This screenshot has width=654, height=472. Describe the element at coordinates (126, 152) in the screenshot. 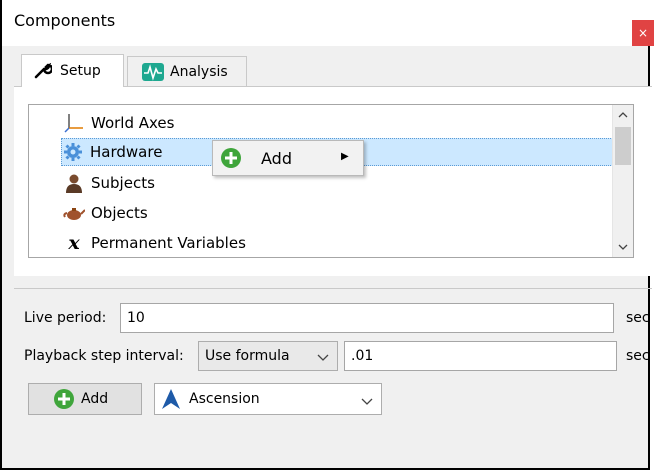

I see `tree-item-label: Hardware` at that location.